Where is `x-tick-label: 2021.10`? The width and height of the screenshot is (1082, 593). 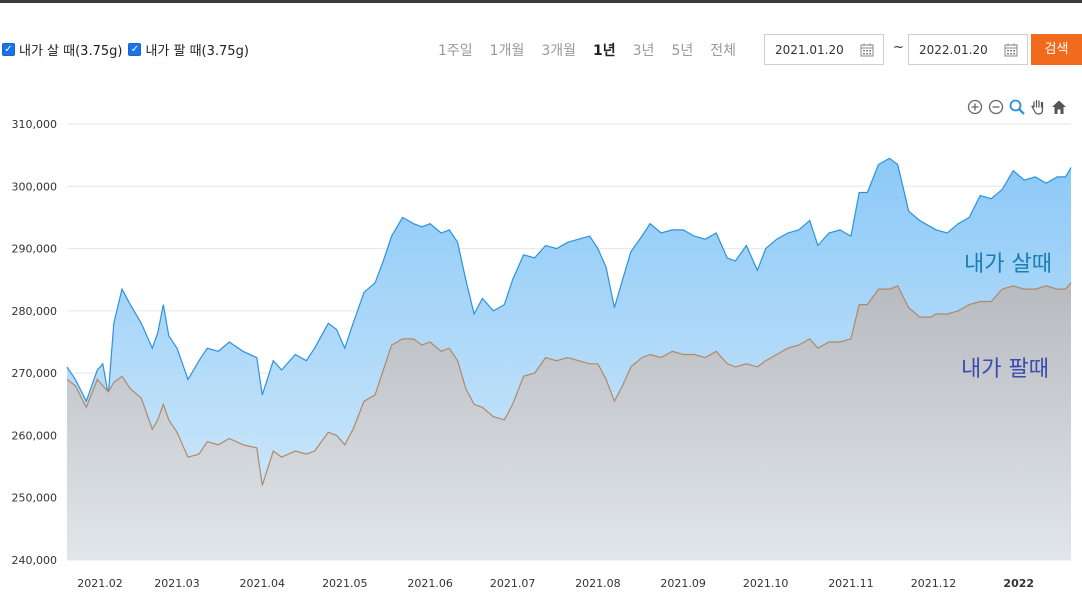 x-tick-label: 2021.10 is located at coordinates (766, 583).